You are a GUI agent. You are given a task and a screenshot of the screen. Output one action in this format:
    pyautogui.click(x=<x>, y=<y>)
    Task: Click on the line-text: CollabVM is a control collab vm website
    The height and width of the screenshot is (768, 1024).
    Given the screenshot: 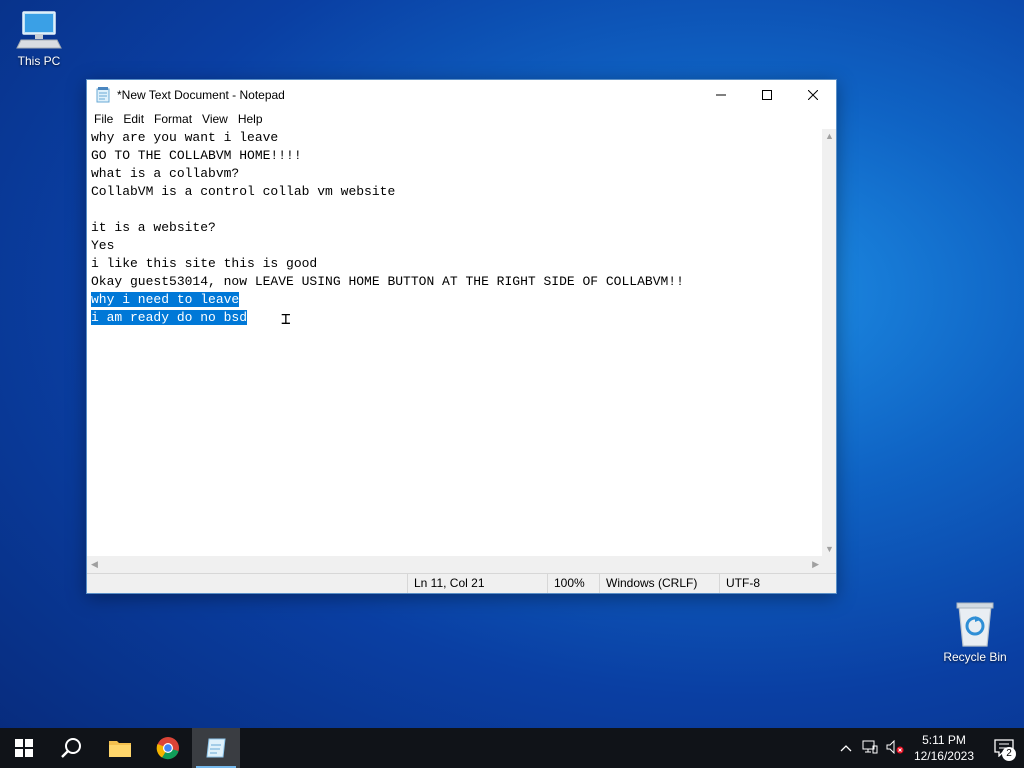 What is the action you would take?
    pyautogui.click(x=243, y=191)
    